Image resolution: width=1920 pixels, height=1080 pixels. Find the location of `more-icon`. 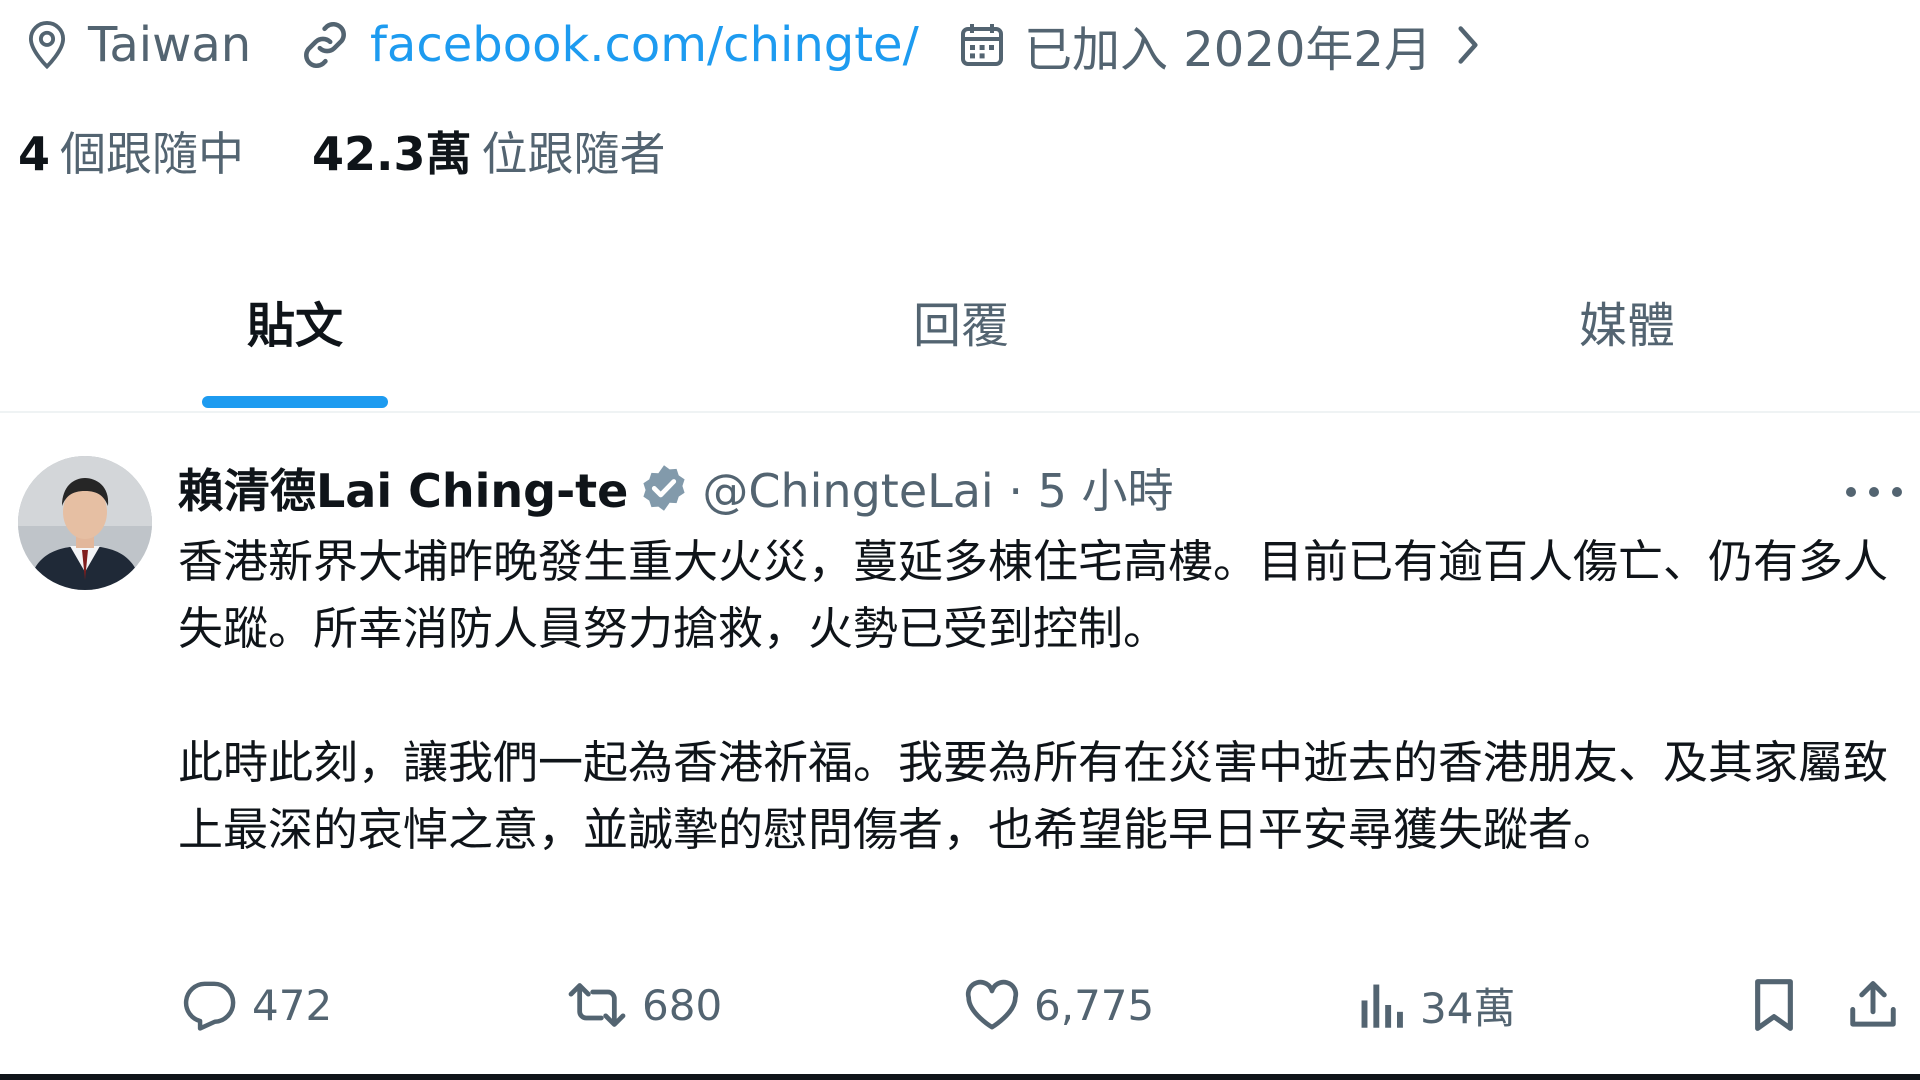

more-icon is located at coordinates (1874, 492).